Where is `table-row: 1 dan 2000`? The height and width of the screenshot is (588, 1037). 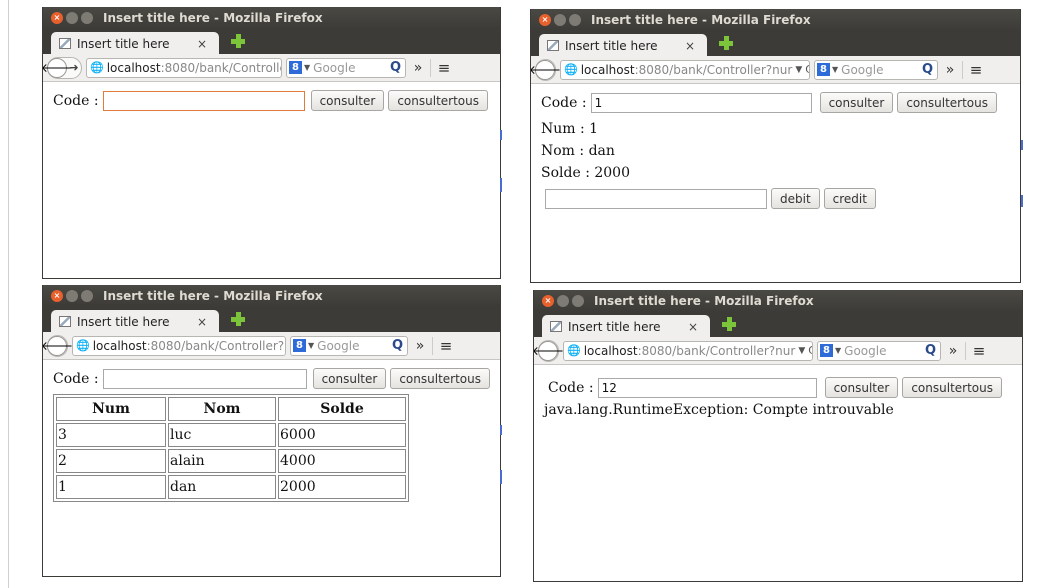 table-row: 1 dan 2000 is located at coordinates (231, 487).